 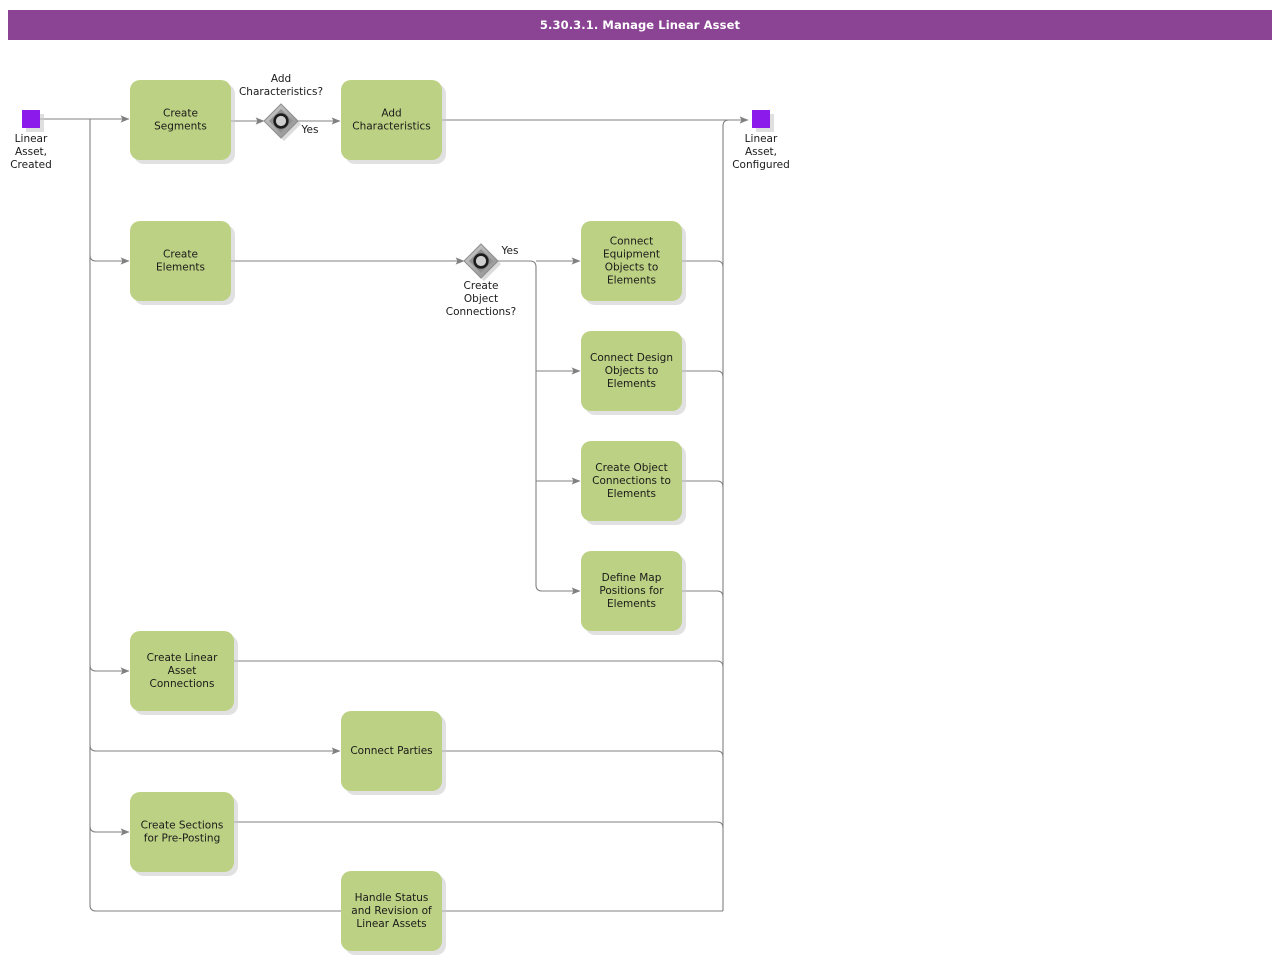 I want to click on connector-connect-parties-to-right-rail, so click(x=583, y=754).